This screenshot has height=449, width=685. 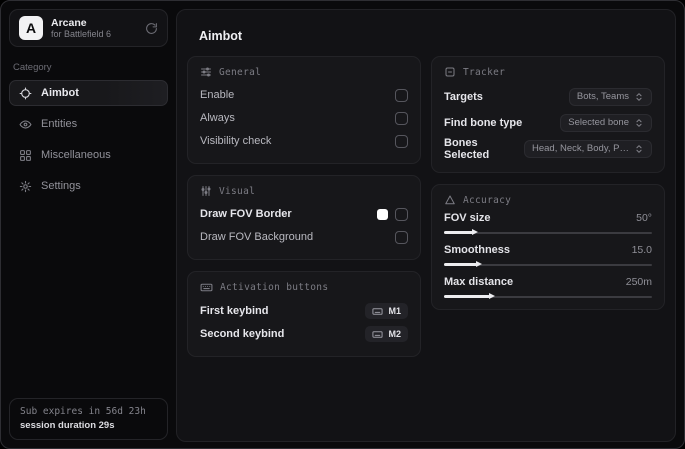 What do you see at coordinates (477, 250) in the screenshot?
I see `slider-label: Smoothness` at bounding box center [477, 250].